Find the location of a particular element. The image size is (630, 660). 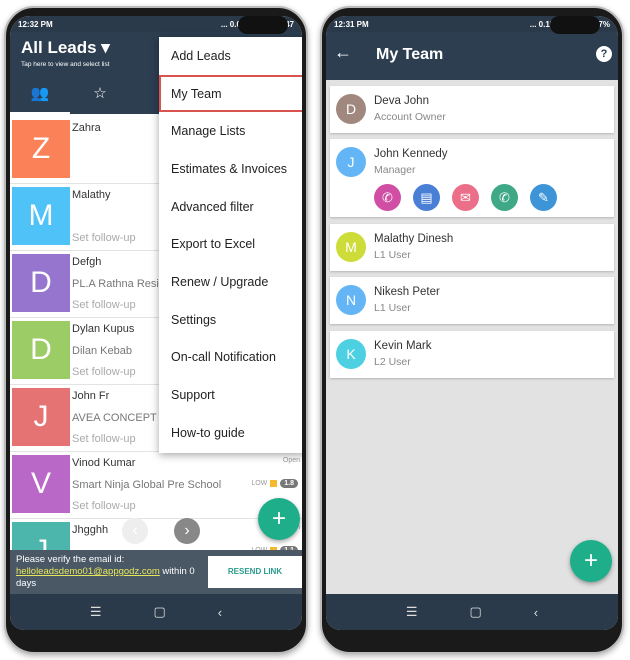

resend-link-button: RESEND LINK is located at coordinates (255, 572).